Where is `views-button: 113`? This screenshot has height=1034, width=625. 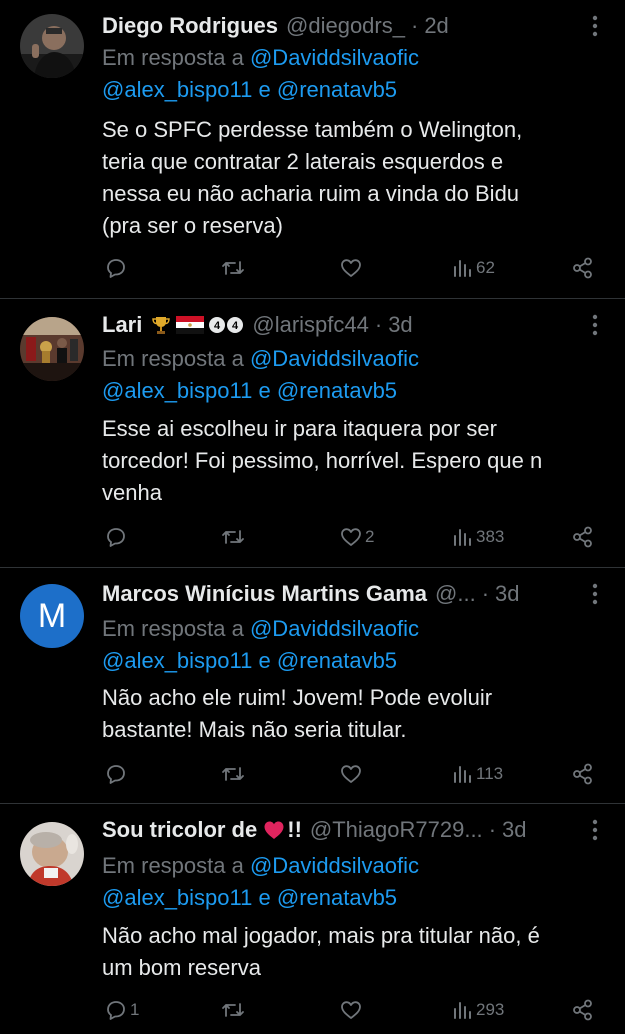 views-button: 113 is located at coordinates (477, 774).